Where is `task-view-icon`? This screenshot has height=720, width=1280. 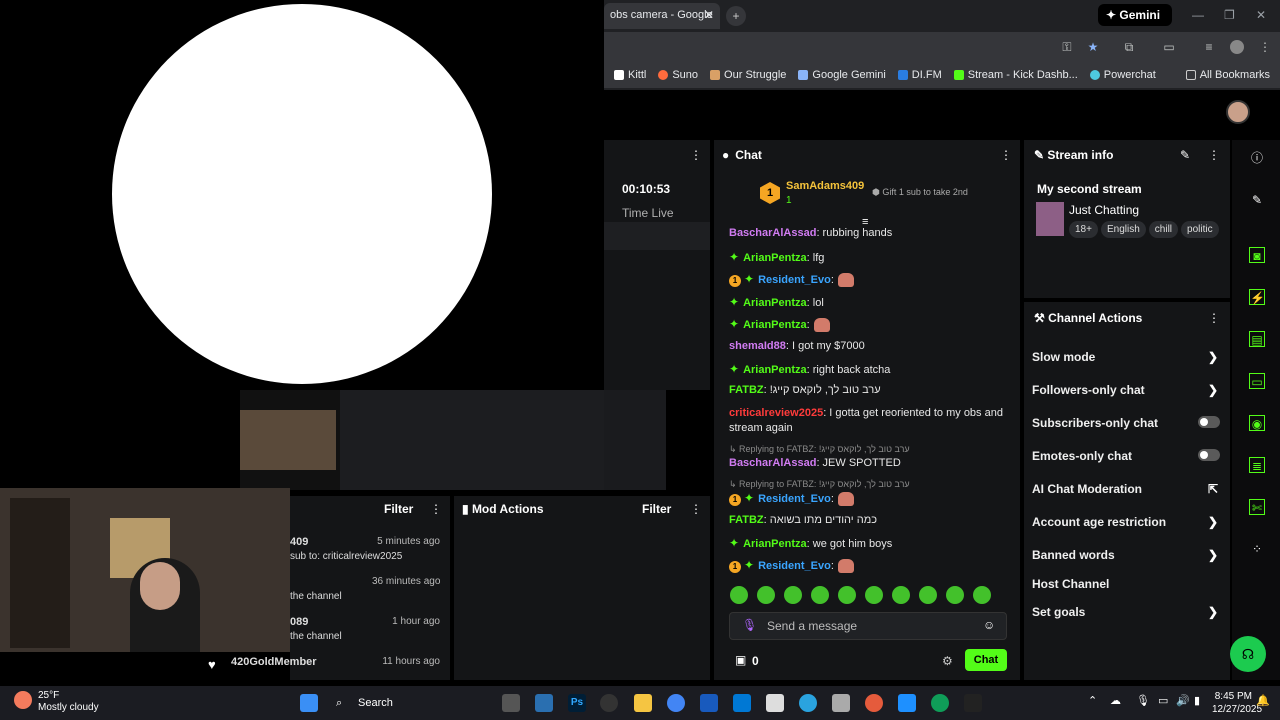
task-view-icon is located at coordinates (511, 703).